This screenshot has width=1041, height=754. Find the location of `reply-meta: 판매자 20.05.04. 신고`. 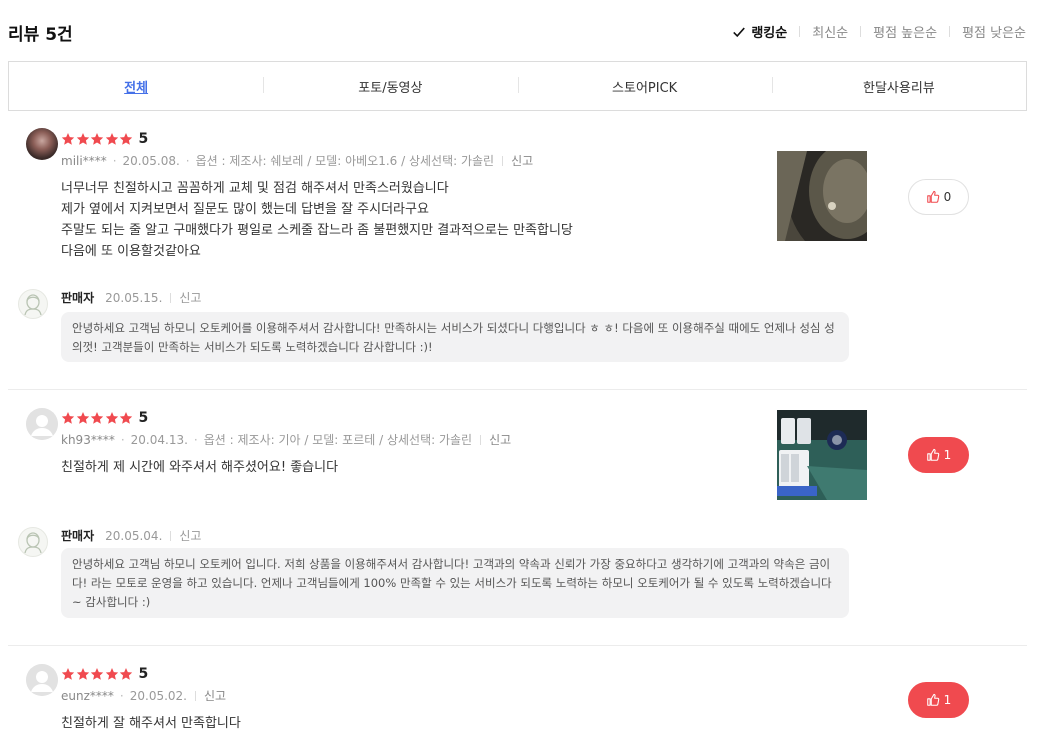

reply-meta: 판매자 20.05.04. 신고 is located at coordinates (131, 535).